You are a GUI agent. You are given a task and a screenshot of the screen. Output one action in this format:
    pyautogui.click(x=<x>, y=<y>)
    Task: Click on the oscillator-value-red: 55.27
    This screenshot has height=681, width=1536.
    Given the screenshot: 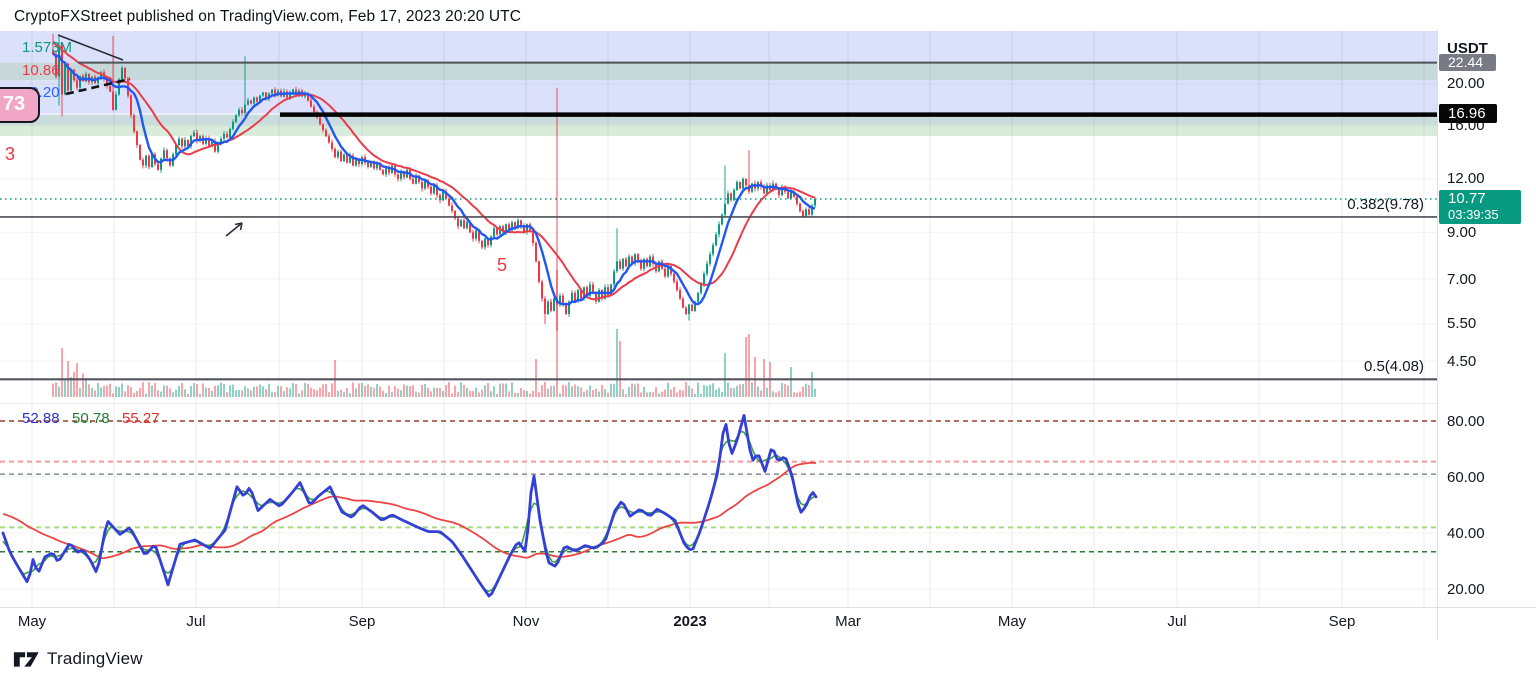 What is the action you would take?
    pyautogui.click(x=141, y=418)
    